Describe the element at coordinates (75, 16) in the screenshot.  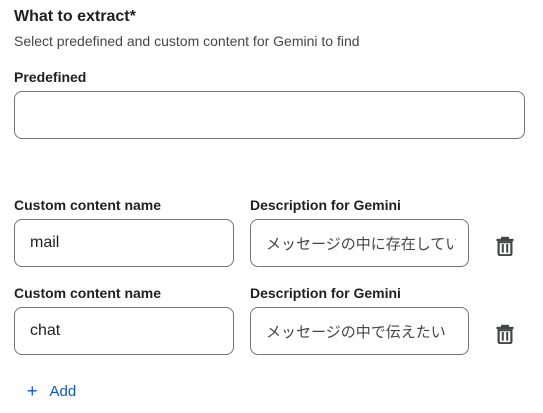
I see `section-title: What to extract*` at that location.